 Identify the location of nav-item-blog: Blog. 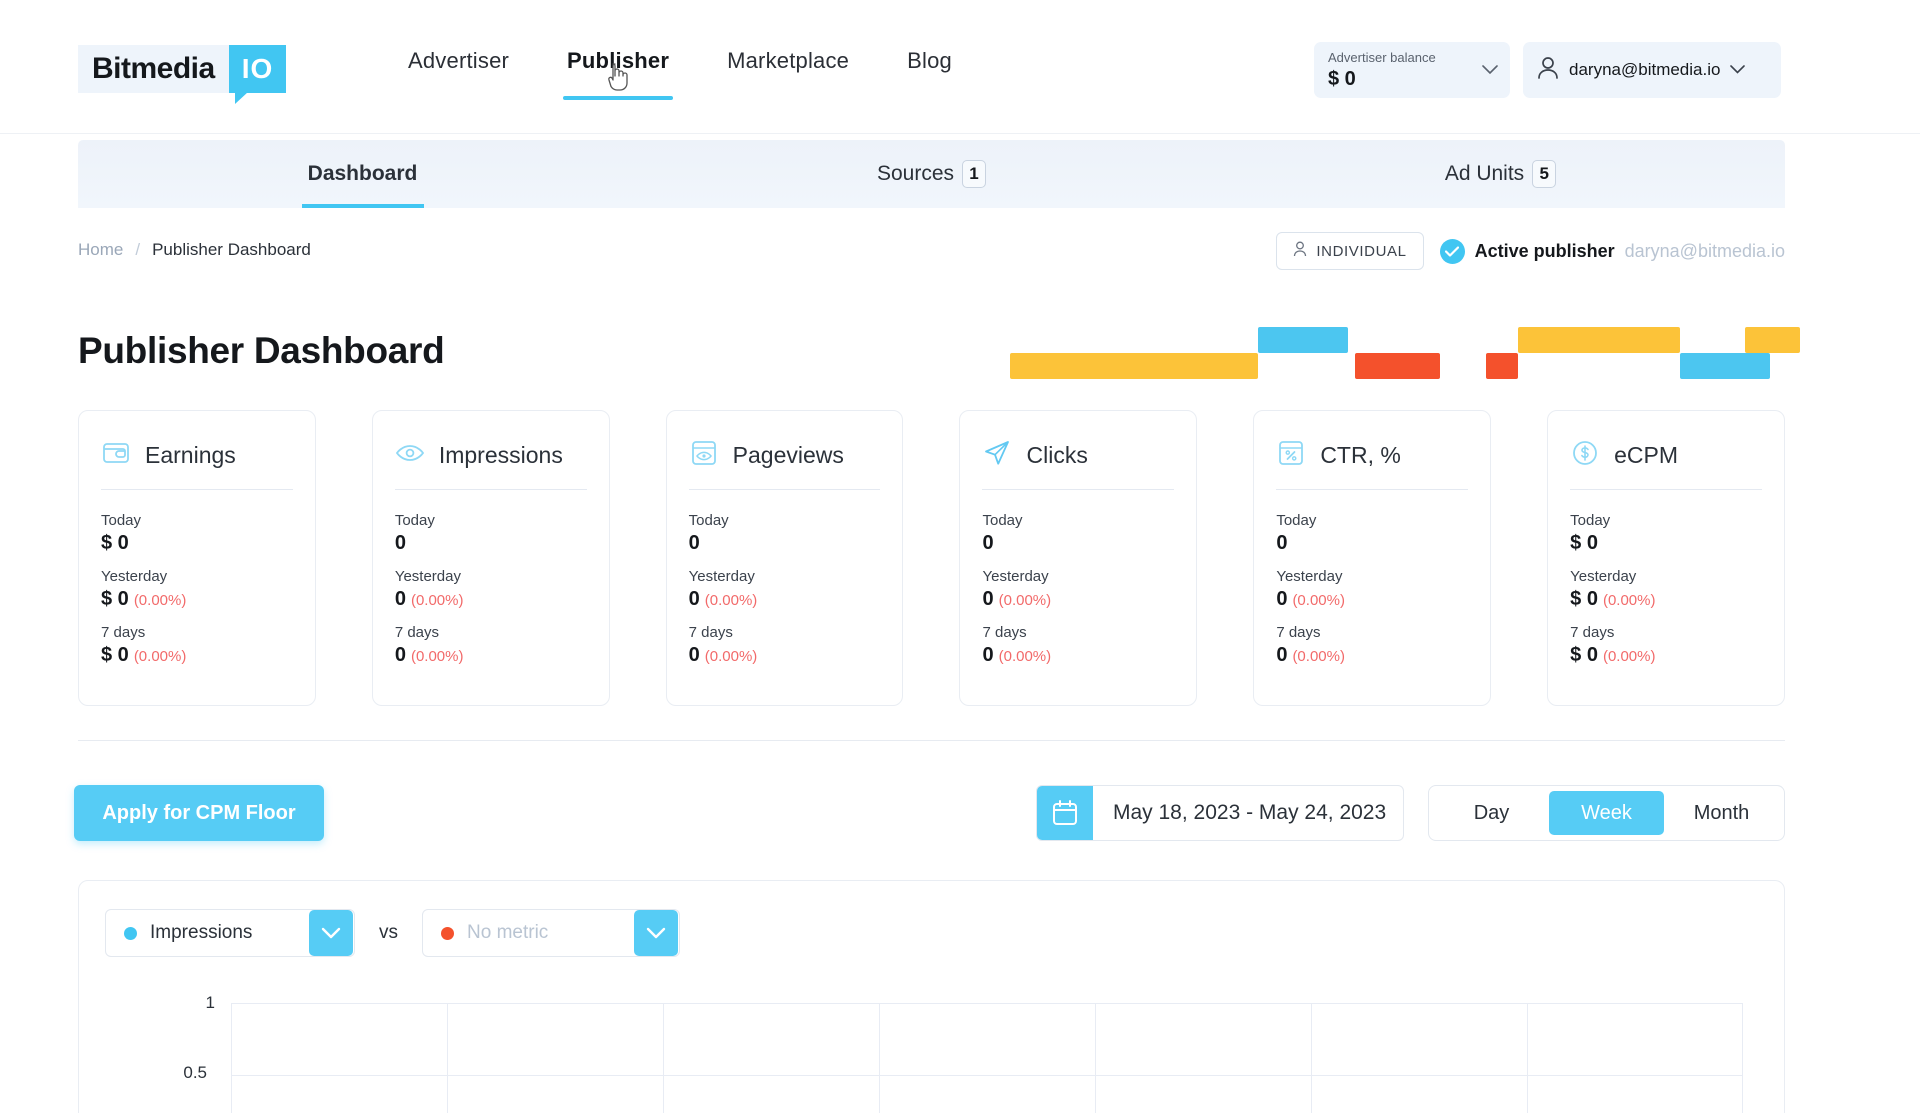
(929, 74).